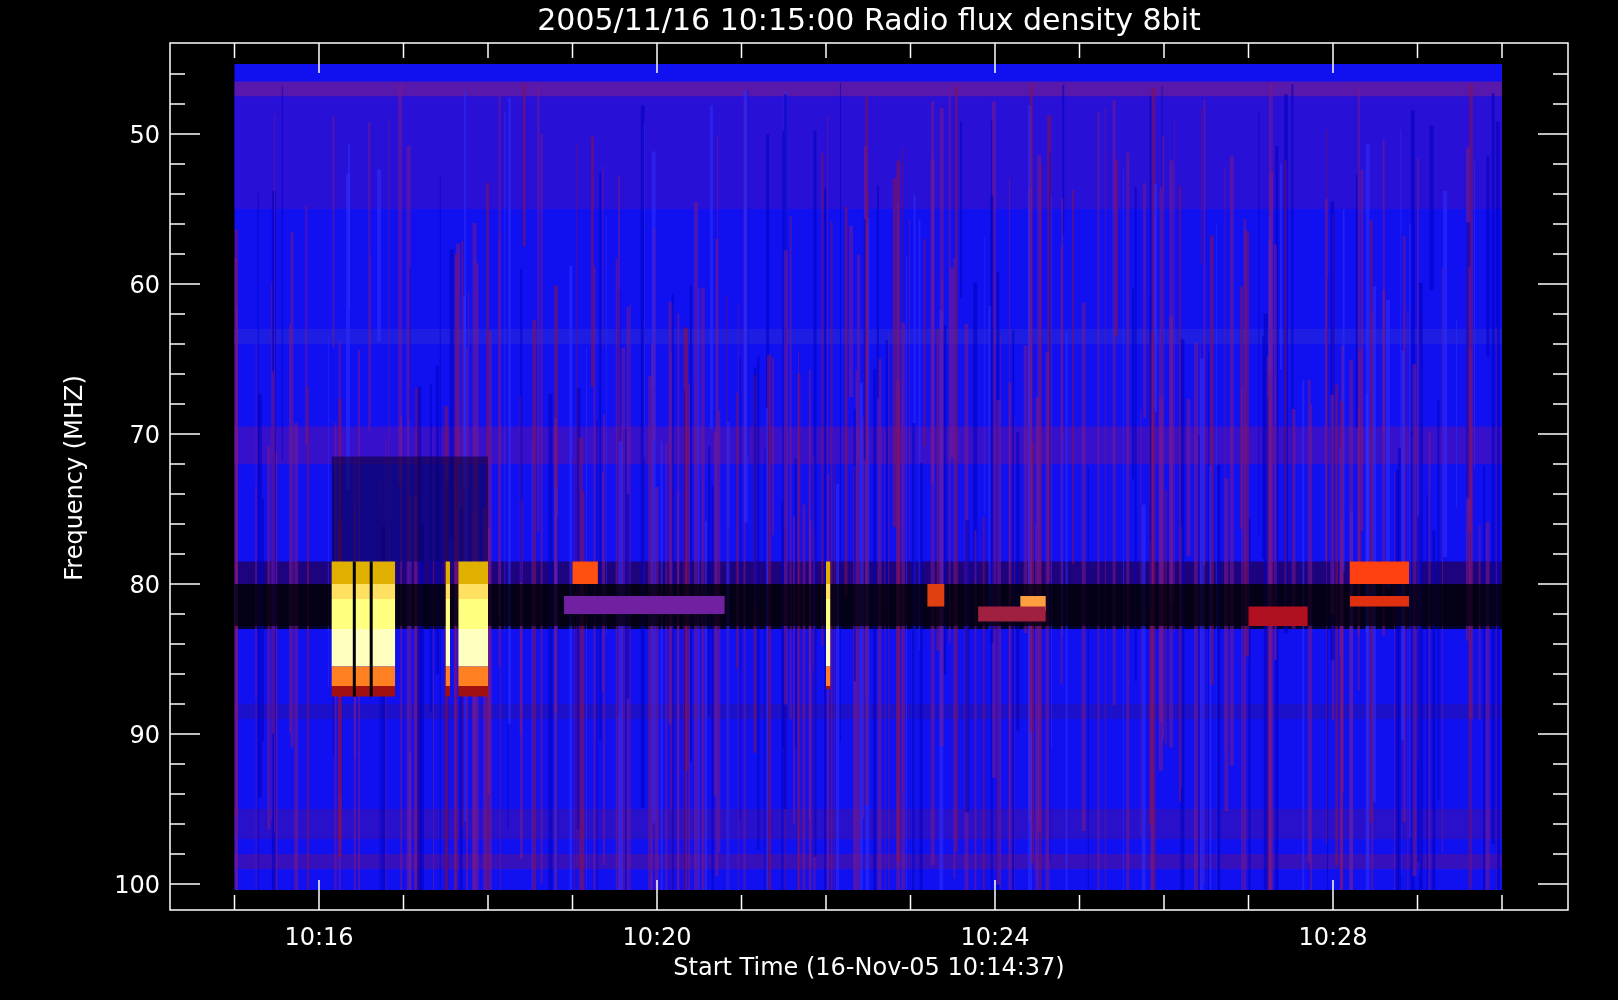 The image size is (1618, 1000). Describe the element at coordinates (995, 937) in the screenshot. I see `x-tick-label: 10:24` at that location.